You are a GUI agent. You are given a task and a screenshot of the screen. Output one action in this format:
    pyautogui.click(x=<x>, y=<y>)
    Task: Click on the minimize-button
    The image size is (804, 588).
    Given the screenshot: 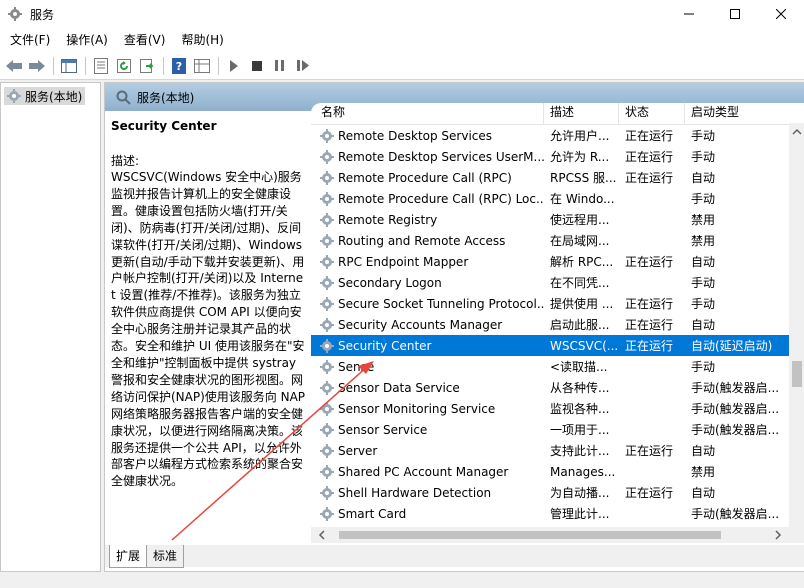 What is the action you would take?
    pyautogui.click(x=689, y=14)
    